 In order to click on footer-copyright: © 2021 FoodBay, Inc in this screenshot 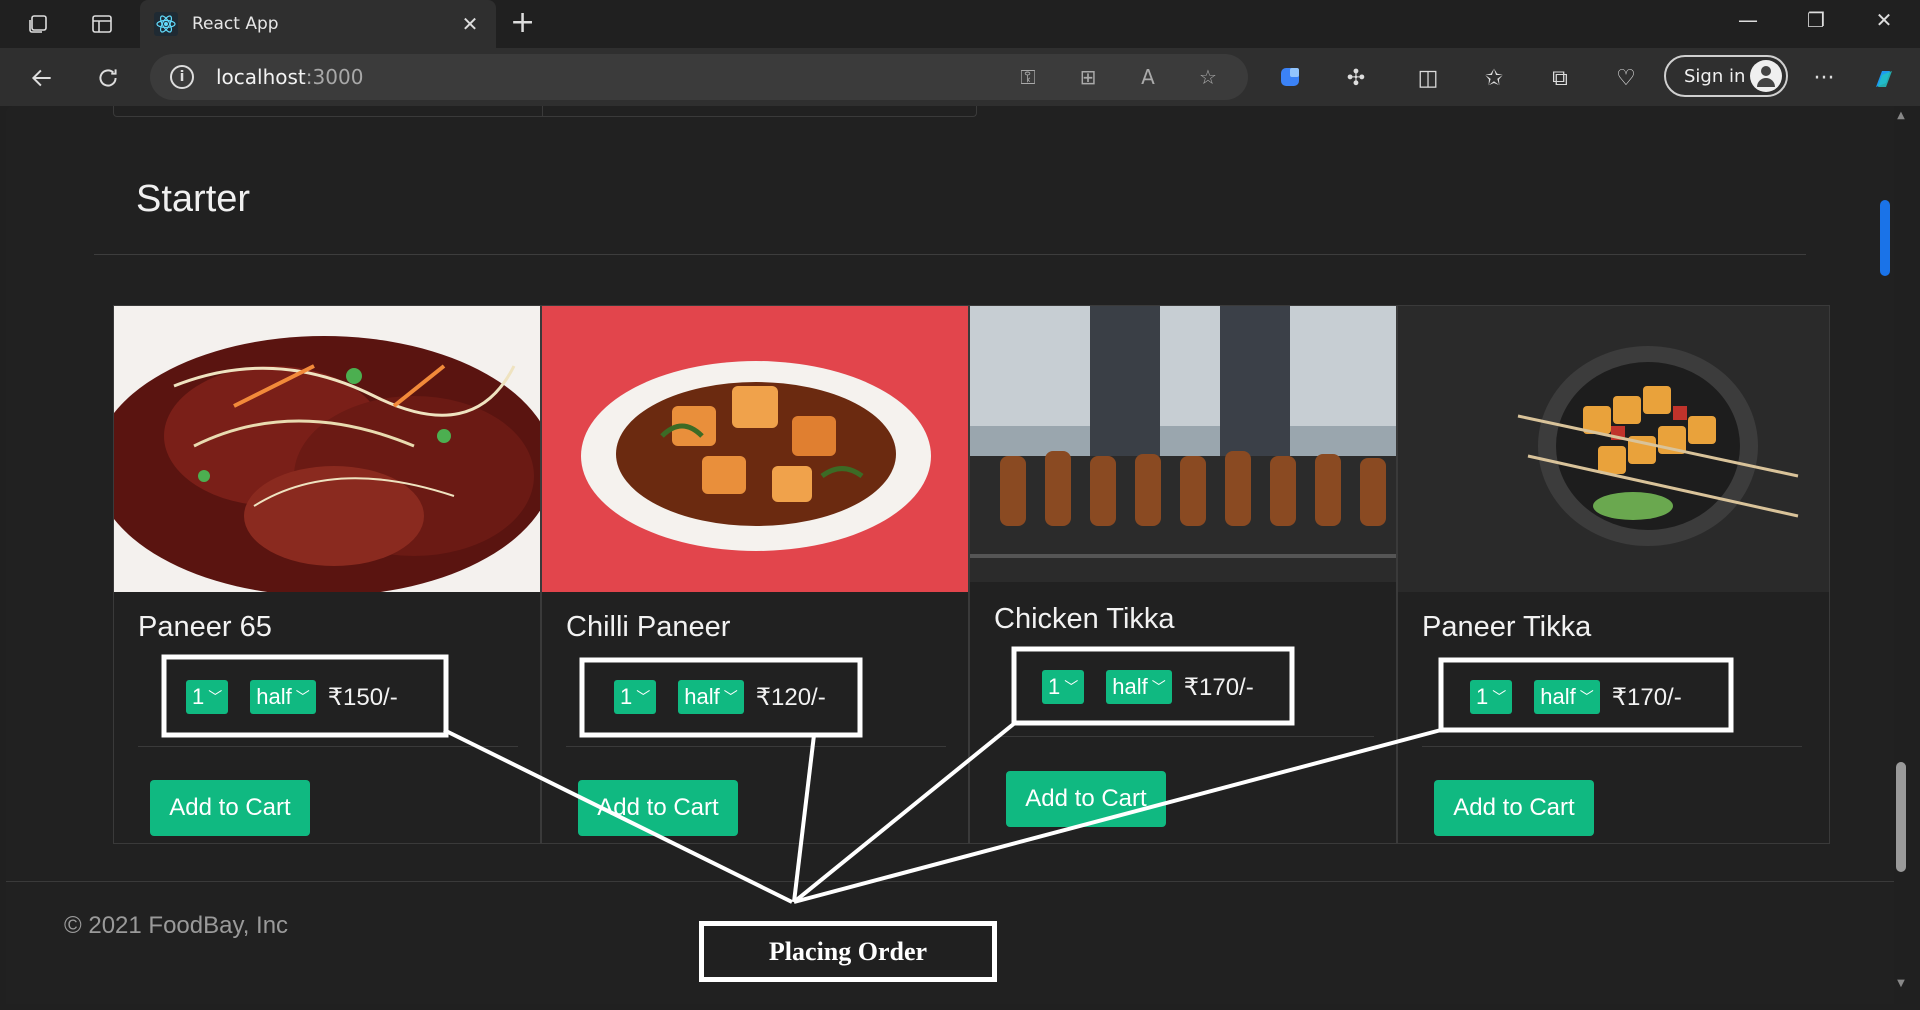, I will do `click(176, 925)`.